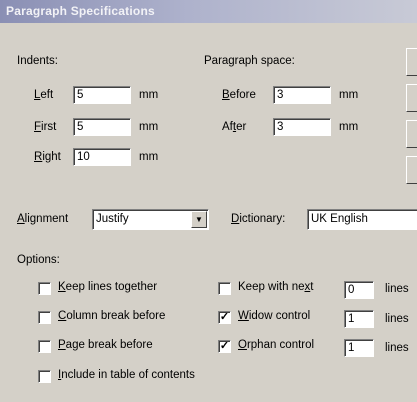  What do you see at coordinates (274, 316) in the screenshot?
I see `widow-control-label: Widow control` at bounding box center [274, 316].